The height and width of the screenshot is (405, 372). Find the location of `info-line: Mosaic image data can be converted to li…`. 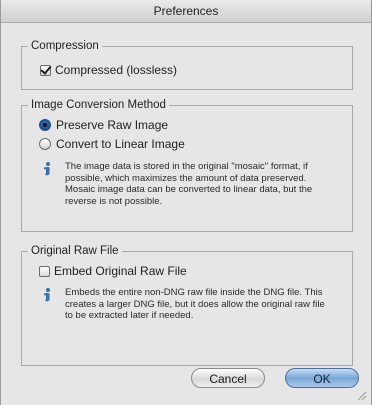

info-line: Mosaic image data can be converted to li… is located at coordinates (189, 189).